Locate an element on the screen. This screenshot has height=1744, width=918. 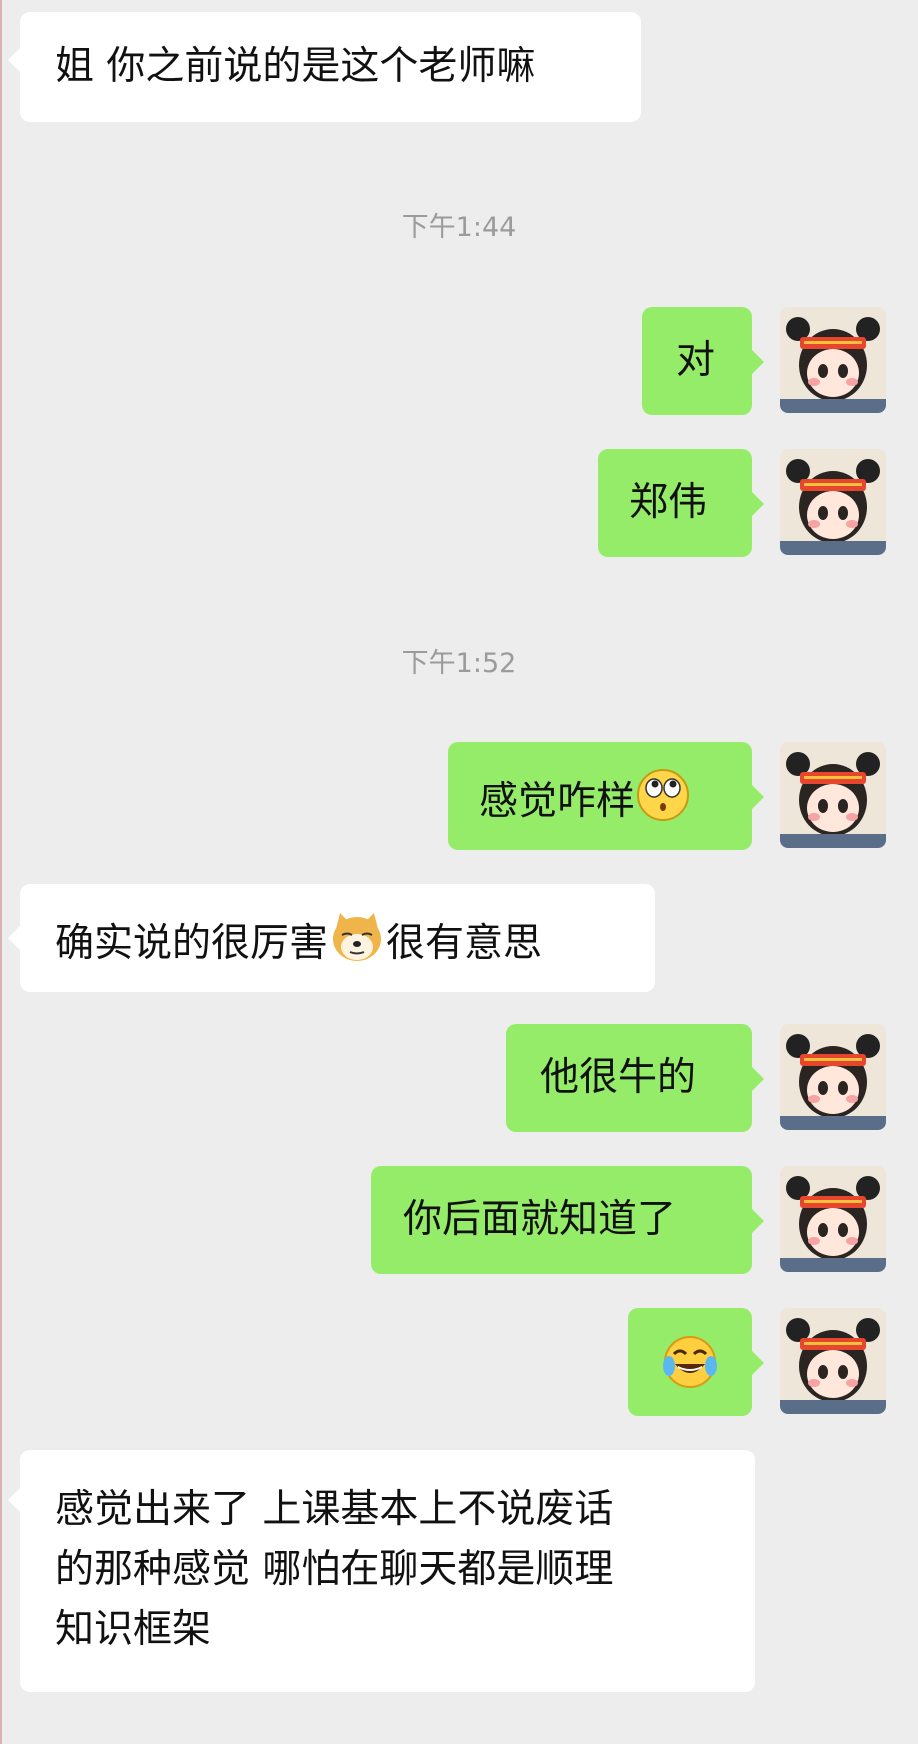
message-bubble-outgoing: 感觉咋样 is located at coordinates (600, 796).